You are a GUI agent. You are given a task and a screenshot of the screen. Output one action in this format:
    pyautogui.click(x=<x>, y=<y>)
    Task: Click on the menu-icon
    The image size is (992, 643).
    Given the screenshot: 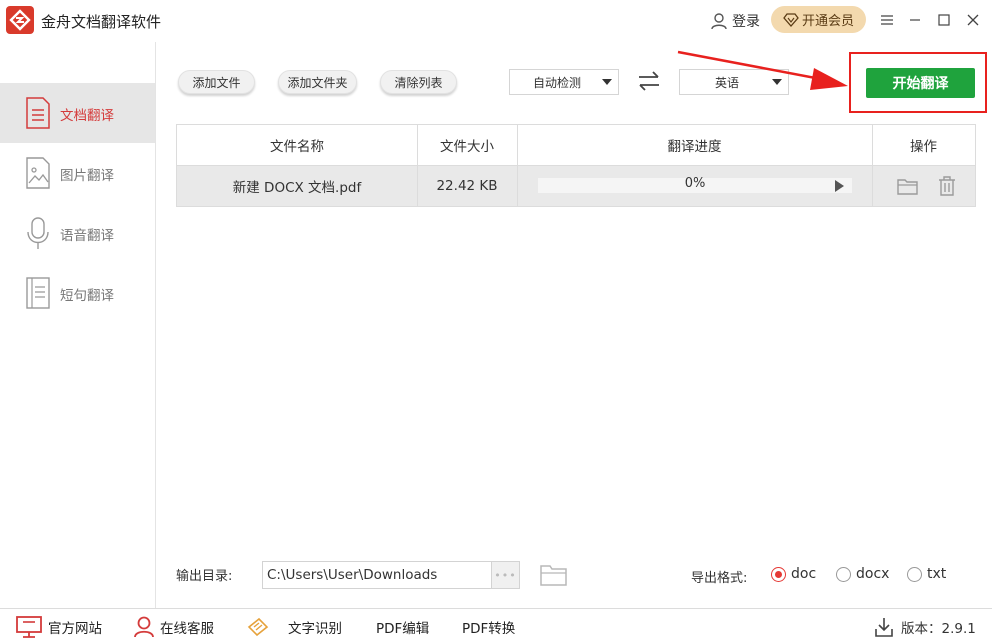 What is the action you would take?
    pyautogui.click(x=887, y=20)
    